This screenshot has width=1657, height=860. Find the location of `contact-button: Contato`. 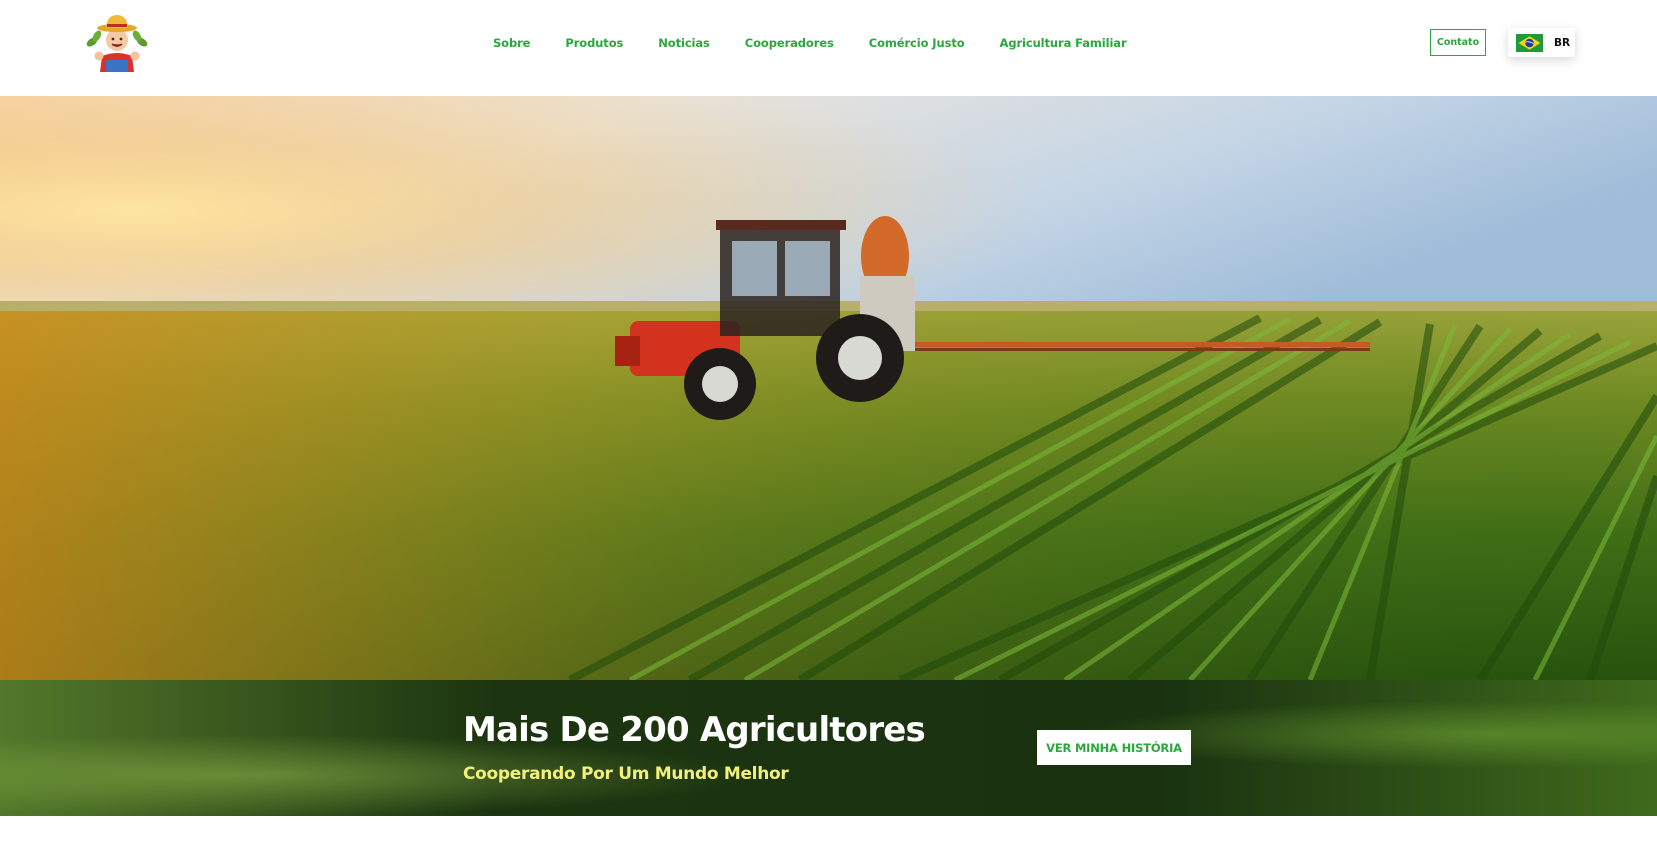

contact-button: Contato is located at coordinates (1458, 42).